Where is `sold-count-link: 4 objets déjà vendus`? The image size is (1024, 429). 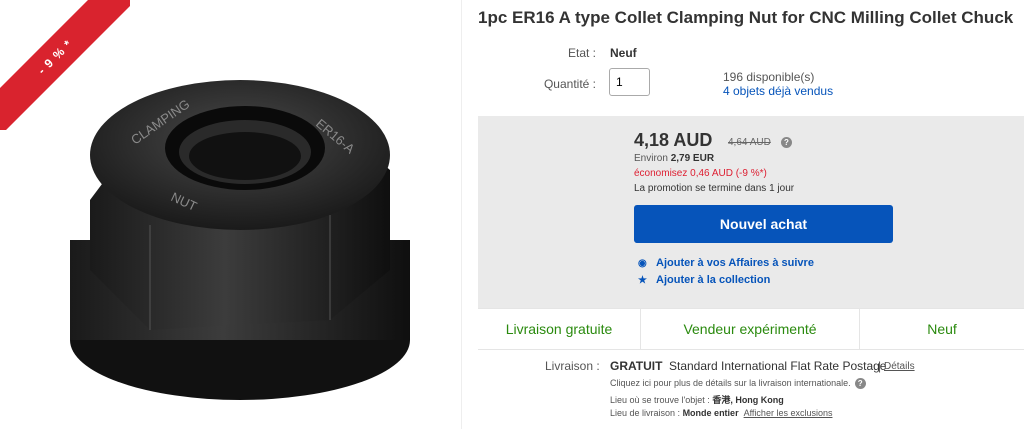
sold-count-link: 4 objets déjà vendus is located at coordinates (778, 91).